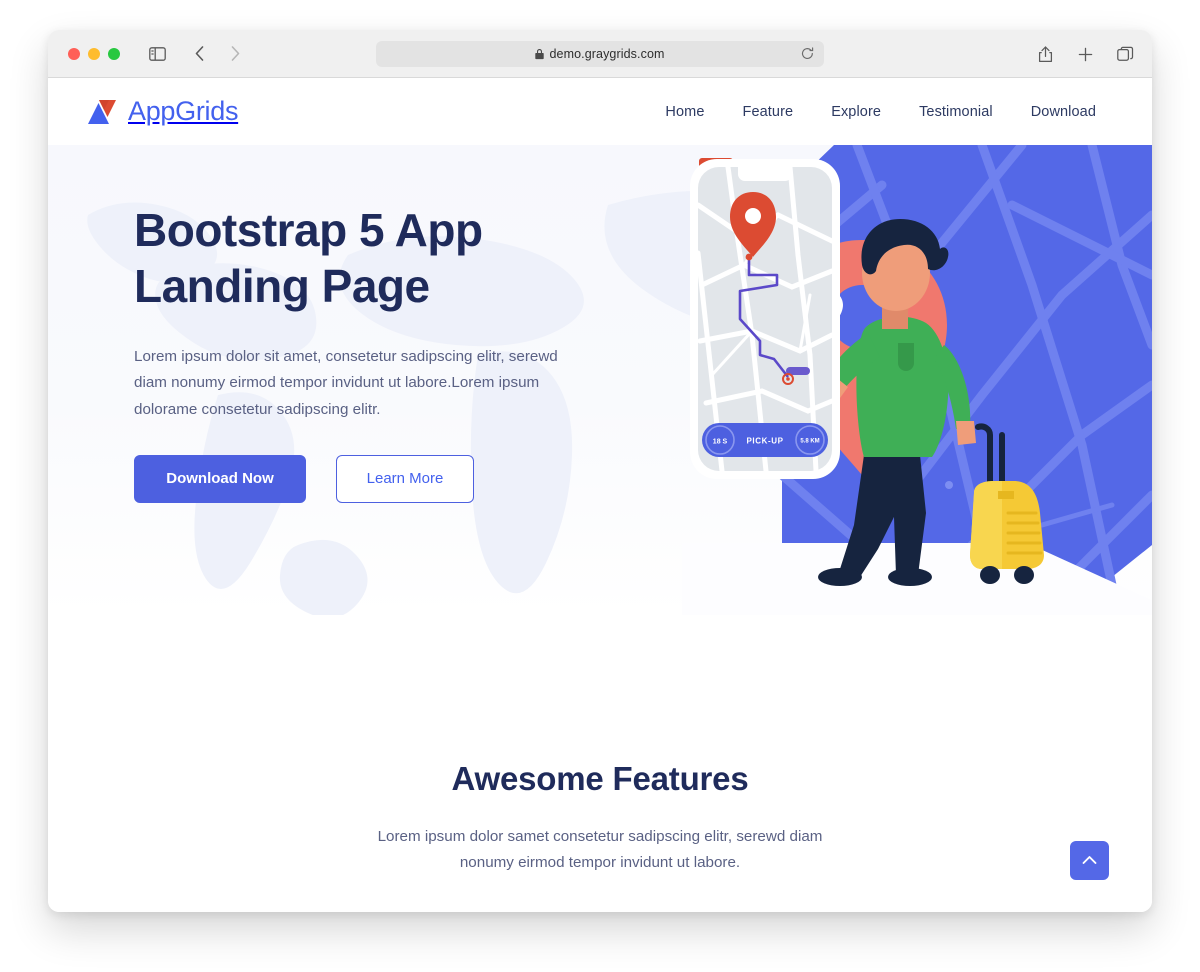  Describe the element at coordinates (183, 111) in the screenshot. I see `brand-name: AppGrids` at that location.